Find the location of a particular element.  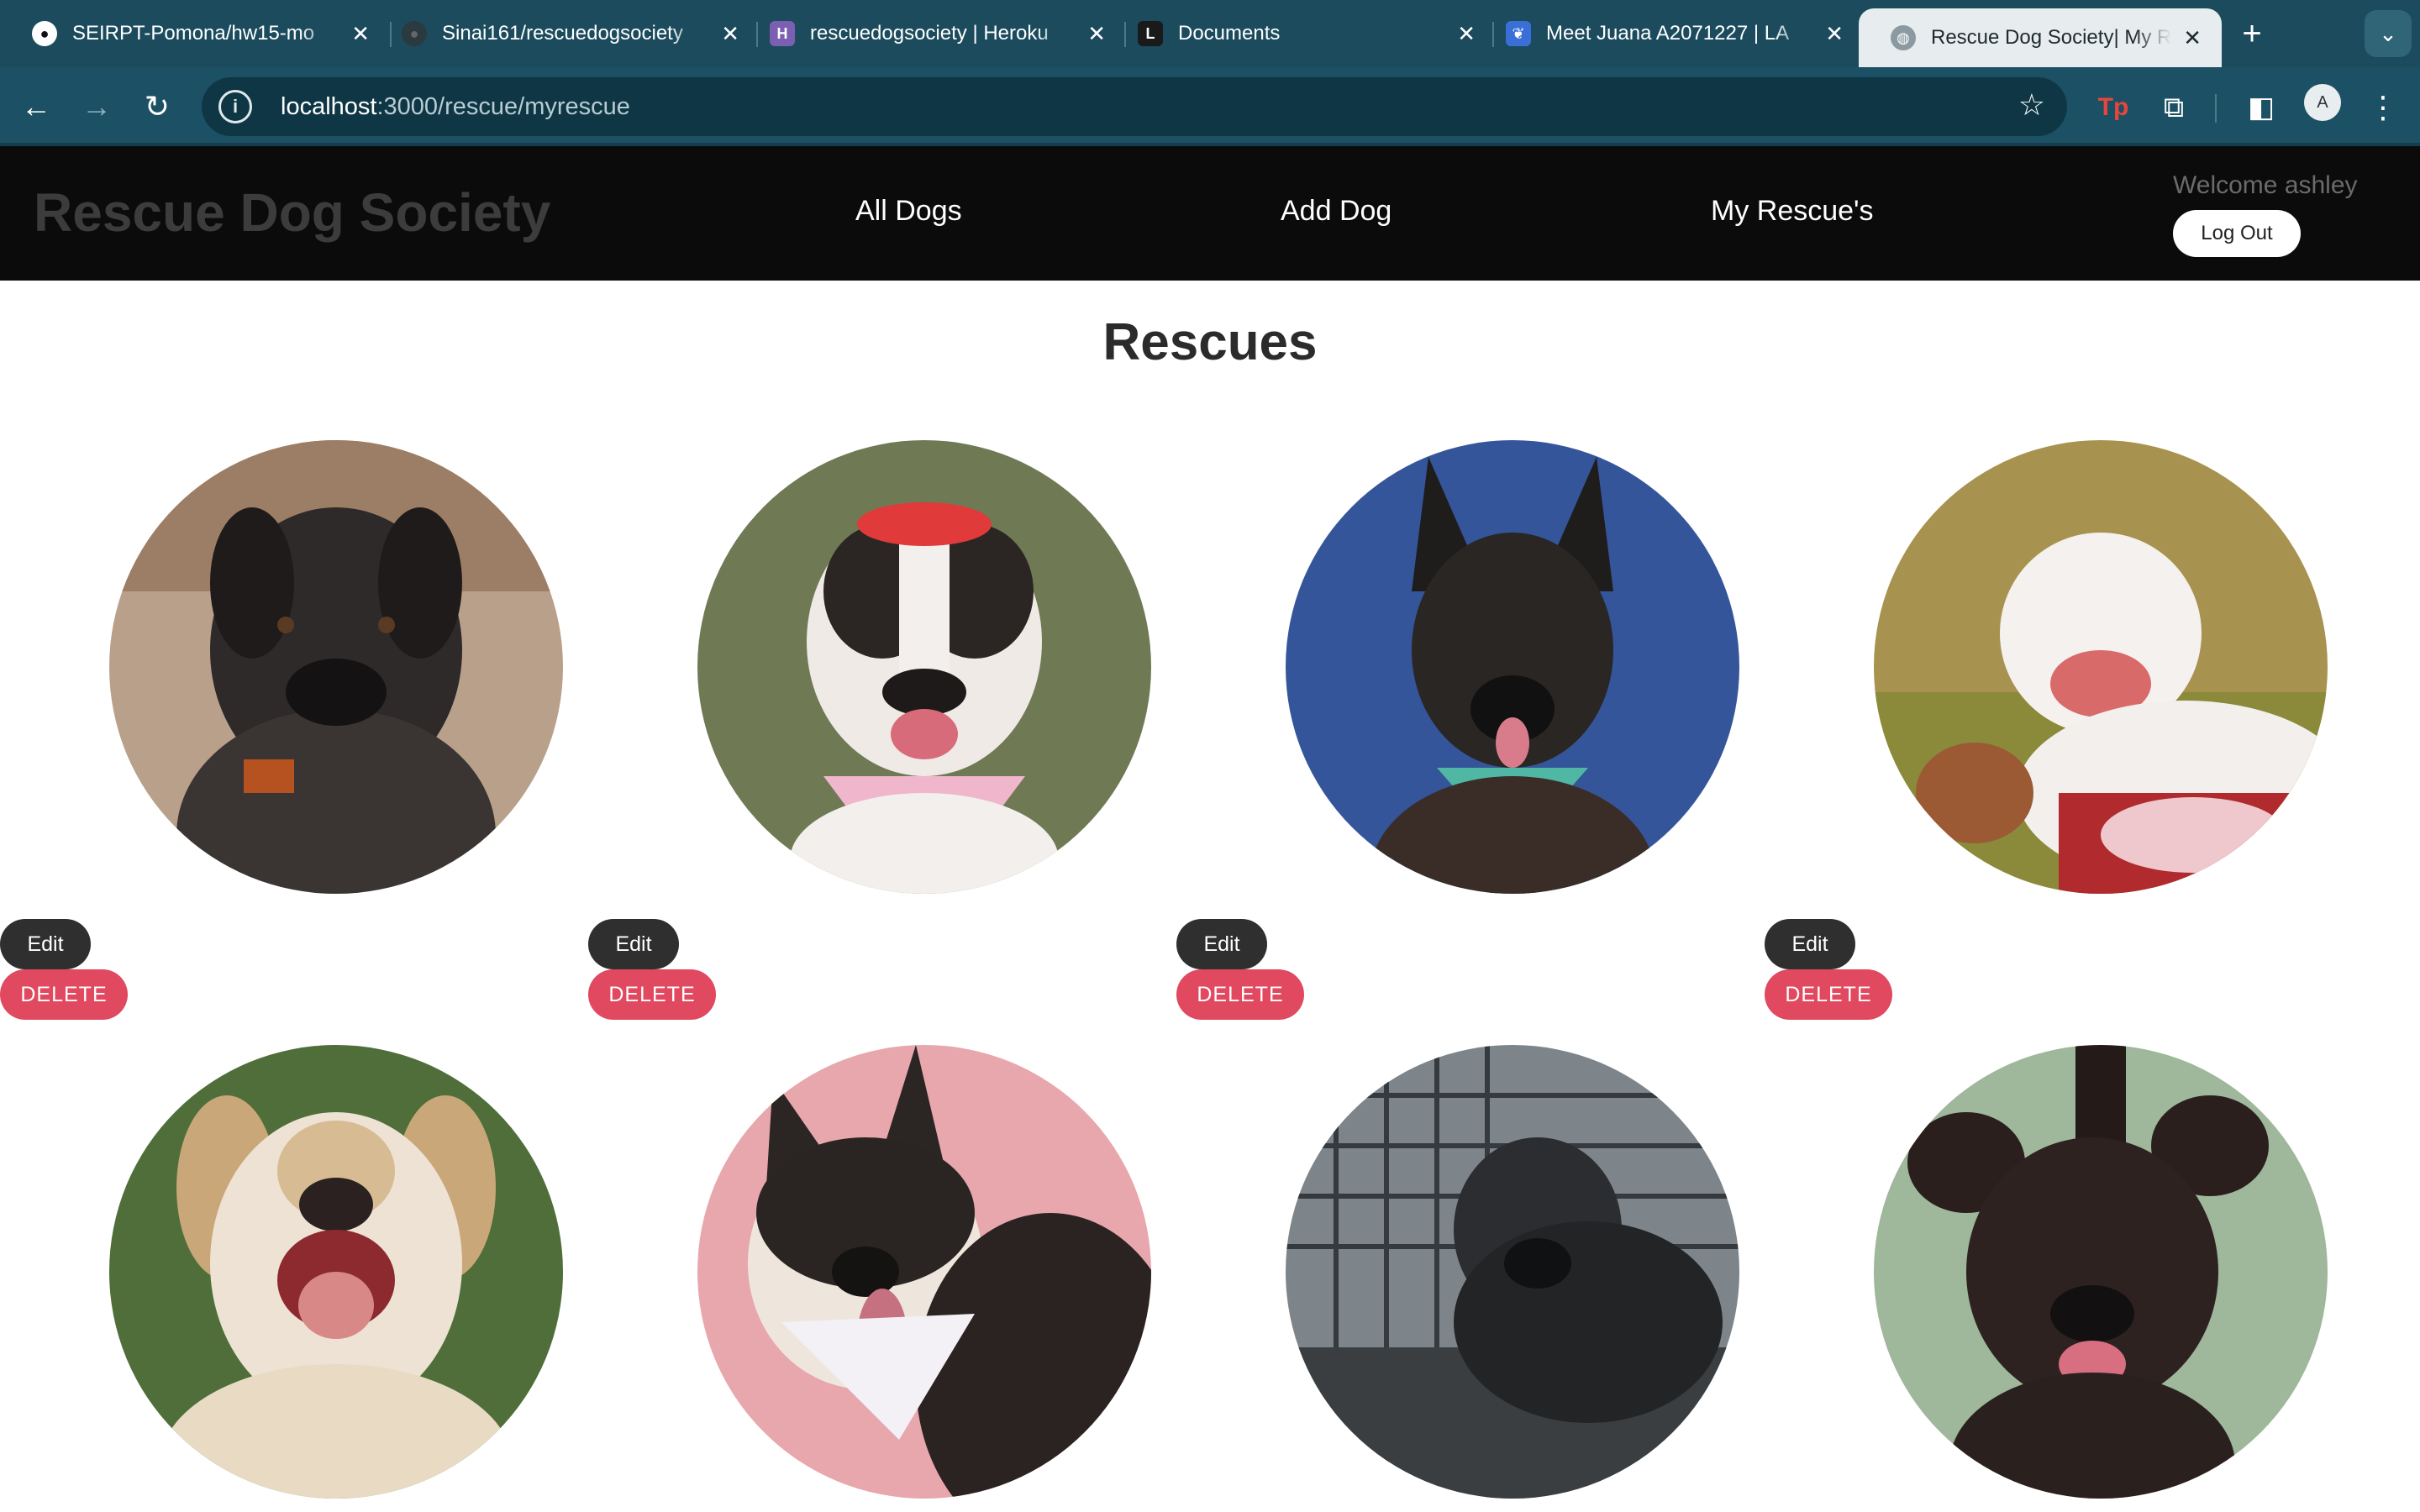

url-text: localhost:3000/rescue/myrescue is located at coordinates (455, 107).